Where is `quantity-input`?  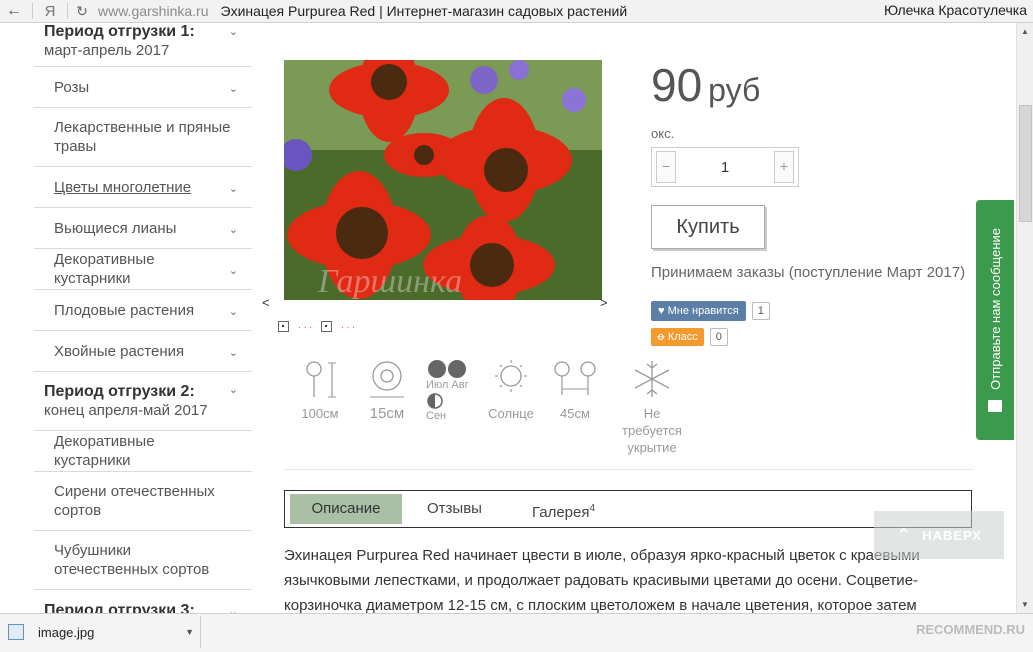
quantity-input is located at coordinates (725, 167).